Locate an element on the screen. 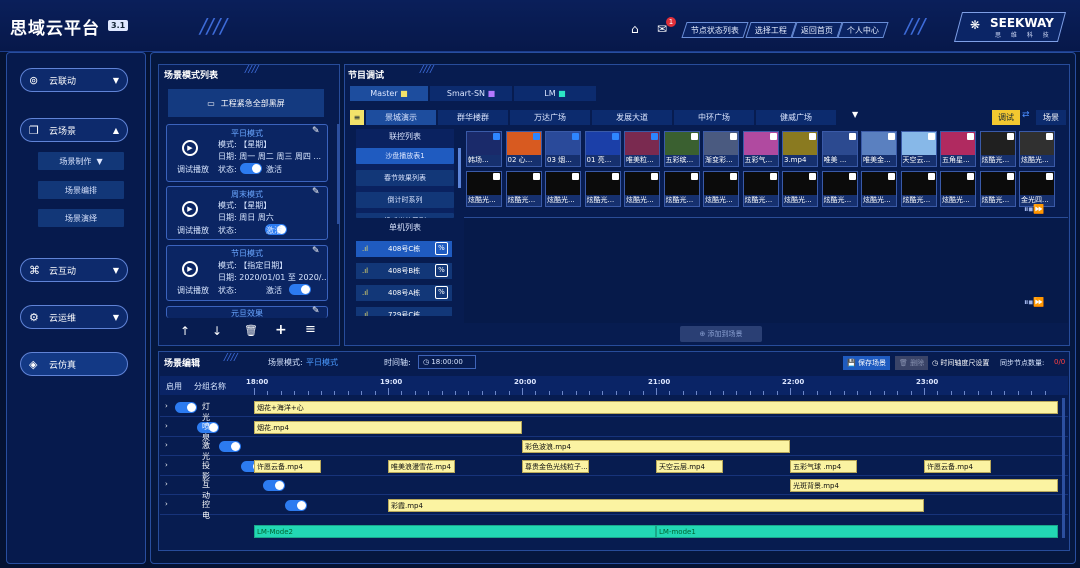 This screenshot has width=1080, height=568. timeline-clip: 光斑背景.mp4 is located at coordinates (924, 485).